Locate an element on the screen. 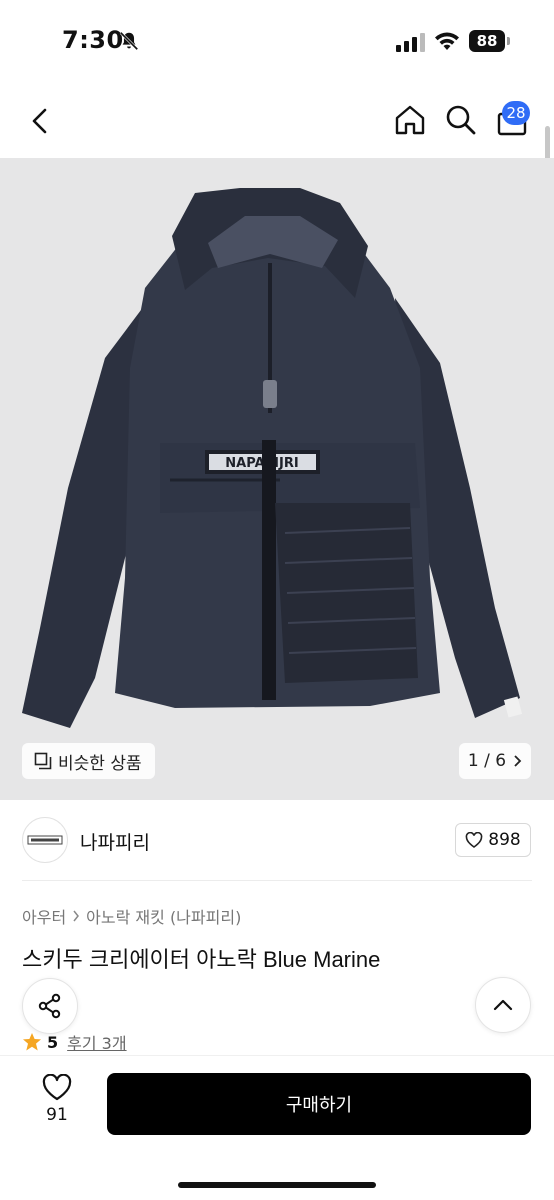  product-title: 스키두 크리에이터 아노락 Blue Marine is located at coordinates (201, 959).